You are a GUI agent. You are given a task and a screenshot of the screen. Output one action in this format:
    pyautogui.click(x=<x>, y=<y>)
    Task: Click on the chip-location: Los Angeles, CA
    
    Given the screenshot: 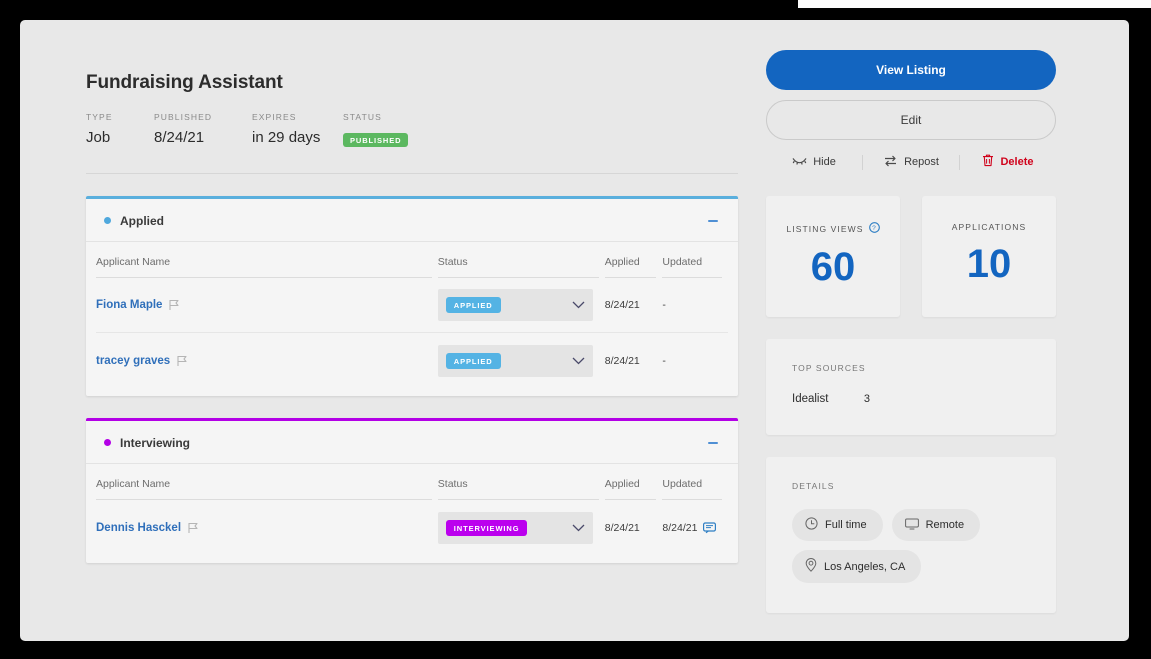 What is the action you would take?
    pyautogui.click(x=857, y=566)
    